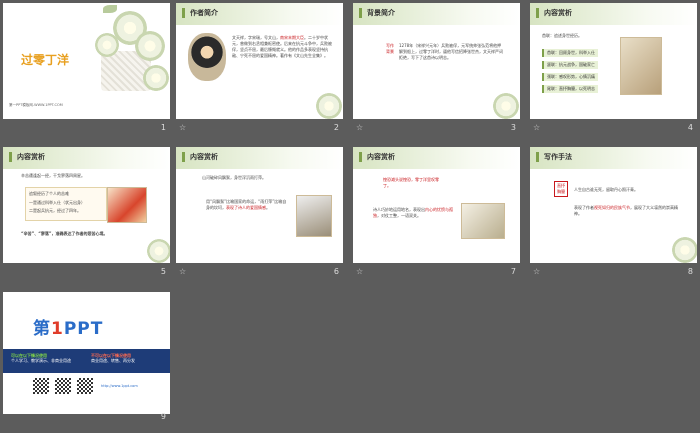 This screenshot has width=700, height=433. I want to click on slide-number: 4, so click(690, 127).